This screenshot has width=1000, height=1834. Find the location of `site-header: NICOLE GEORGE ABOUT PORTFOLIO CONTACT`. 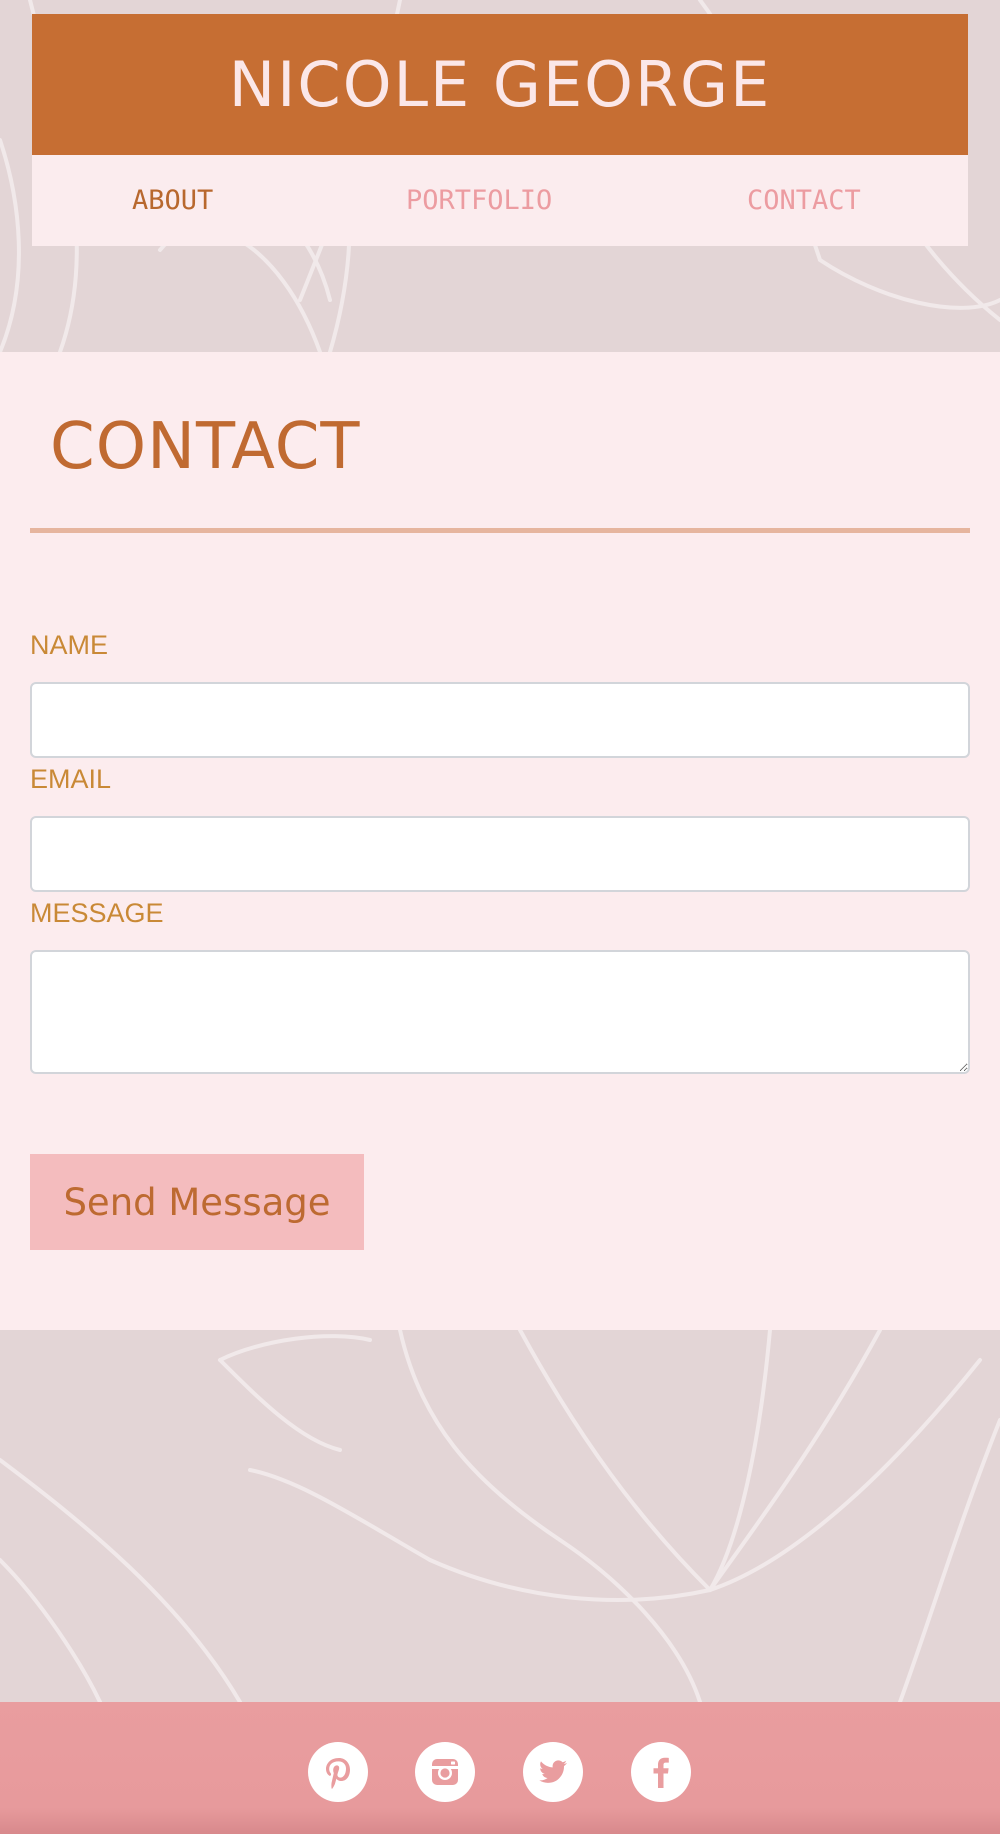

site-header: NICOLE GEORGE ABOUT PORTFOLIO CONTACT is located at coordinates (500, 130).